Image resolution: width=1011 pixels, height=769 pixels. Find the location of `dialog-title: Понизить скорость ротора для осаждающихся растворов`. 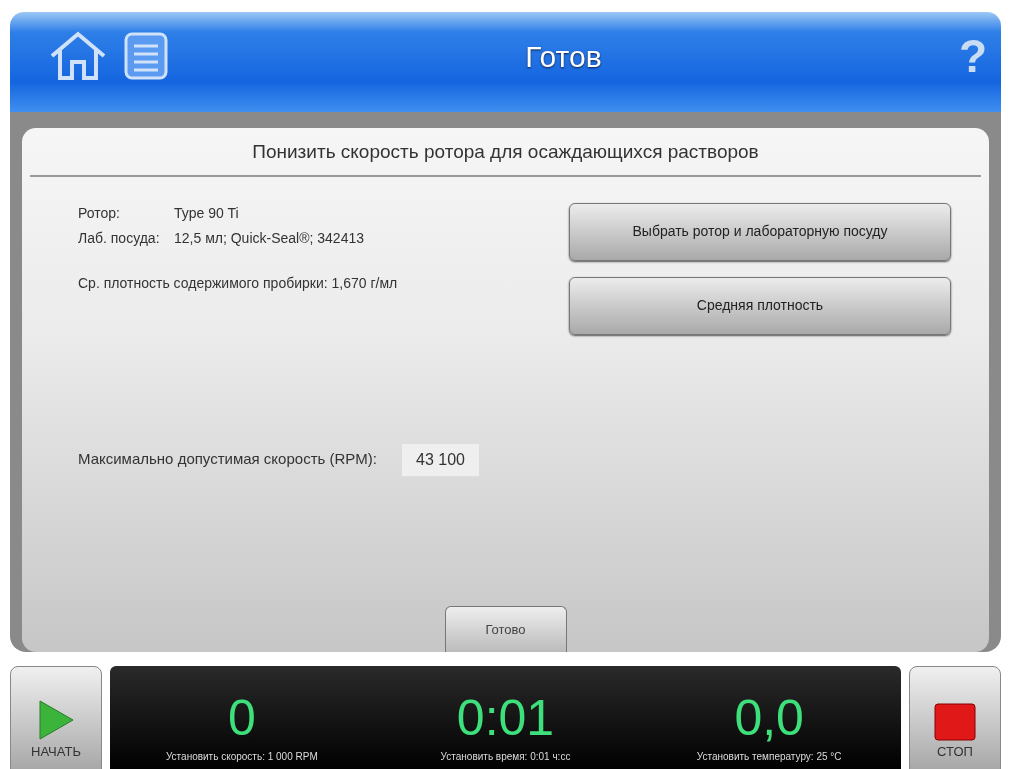

dialog-title: Понизить скорость ротора для осаждающихся растворов is located at coordinates (505, 152).